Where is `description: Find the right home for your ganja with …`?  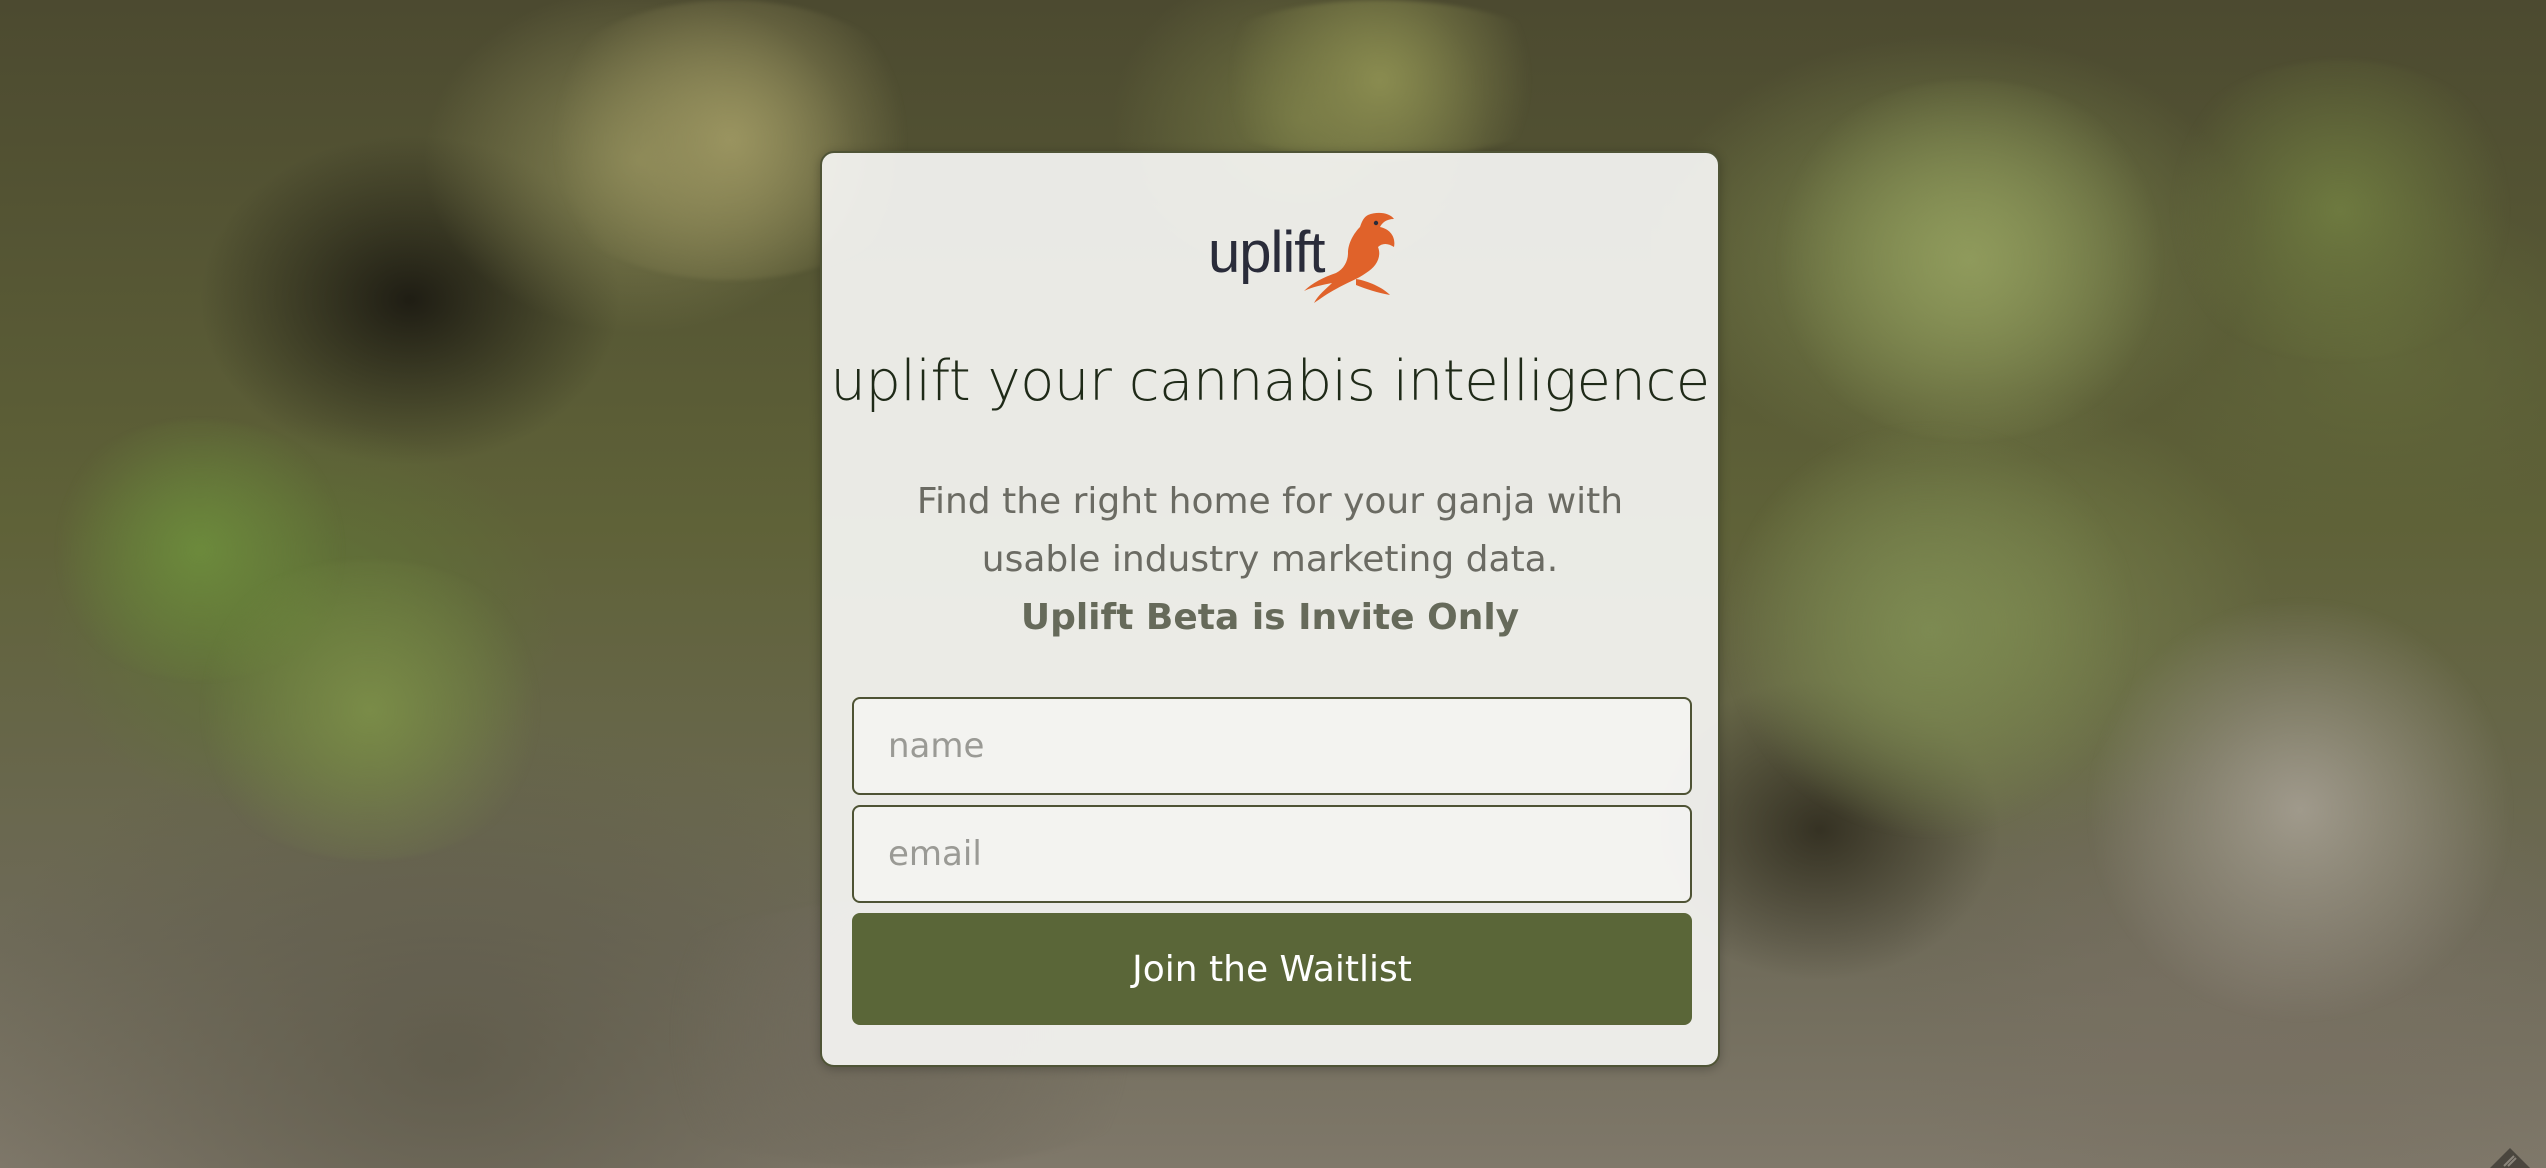 description: Find the right home for your ganja with … is located at coordinates (1270, 560).